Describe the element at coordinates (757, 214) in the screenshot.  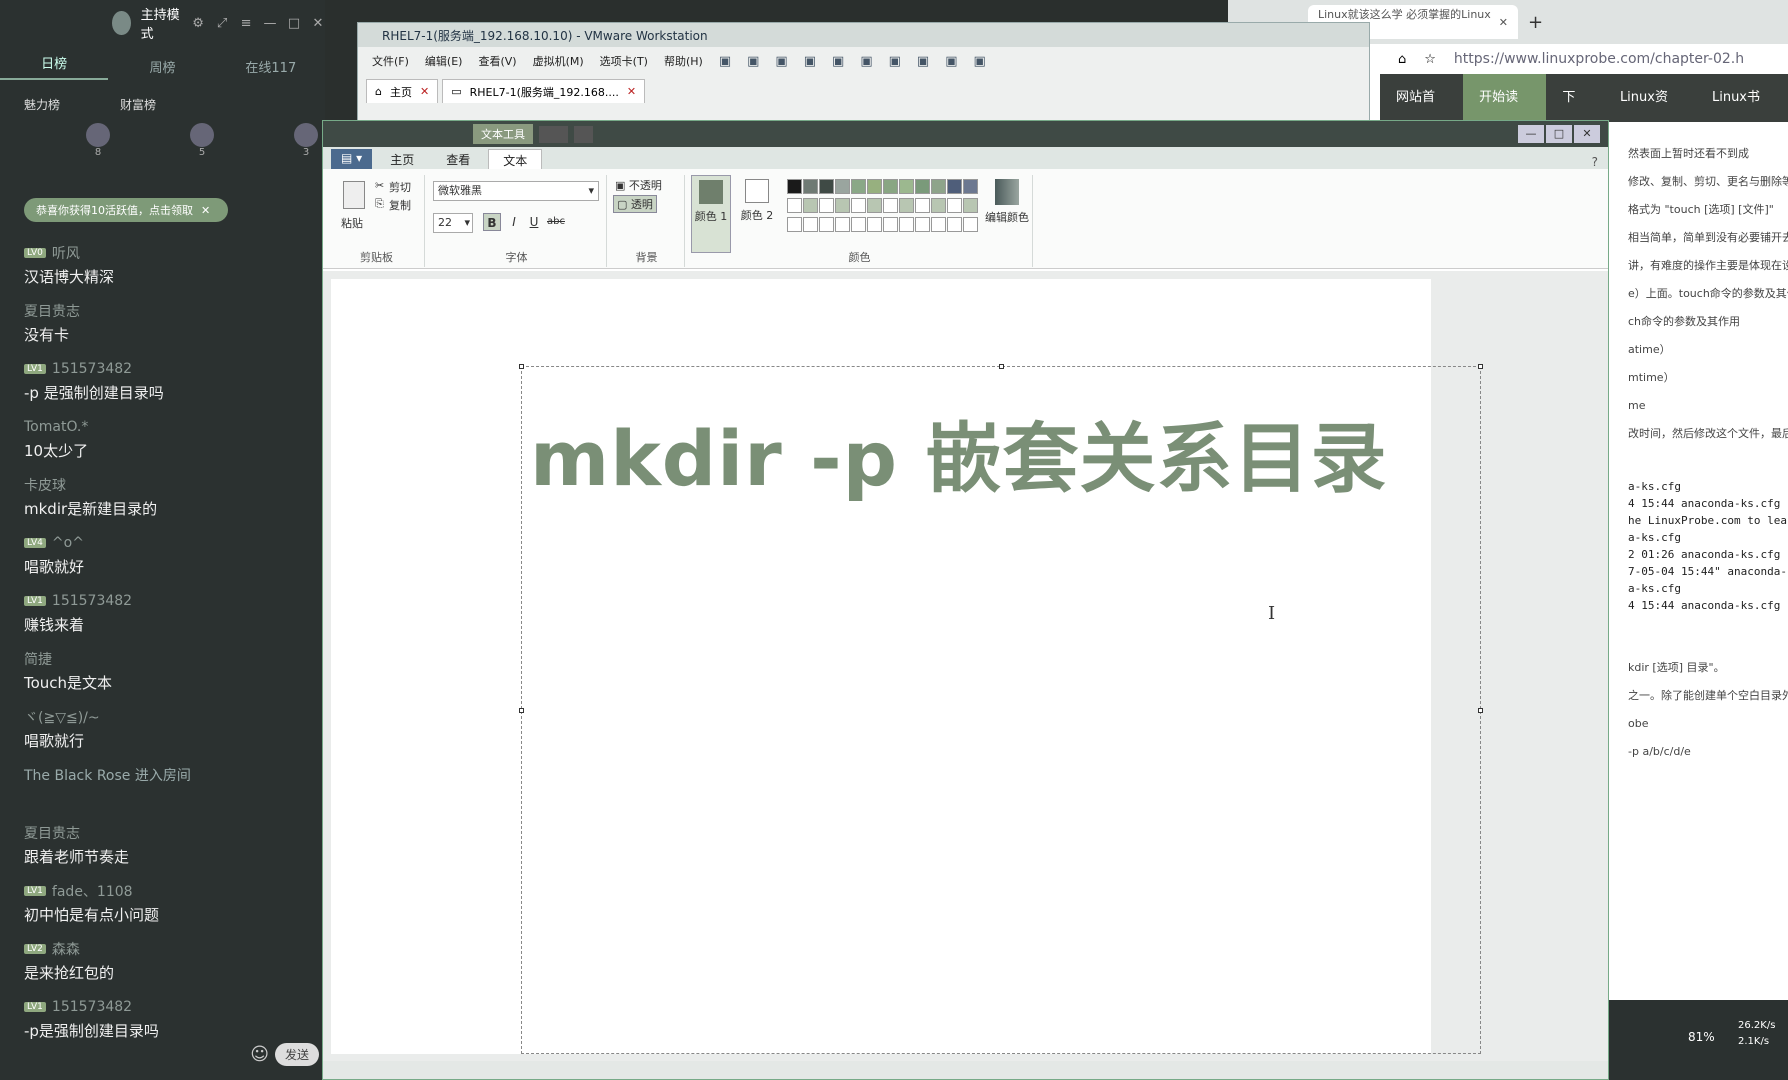
I see `color2-button: 颜色 2` at that location.